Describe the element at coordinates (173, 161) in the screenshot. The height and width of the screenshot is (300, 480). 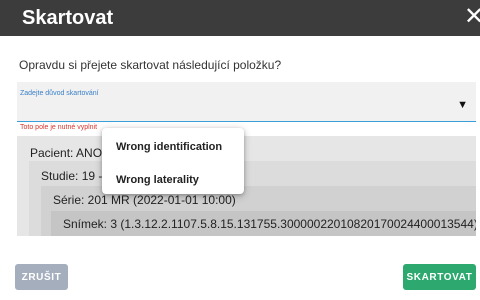
I see `reason-dropdown-menu: Wrong identification Wrong laterality` at that location.